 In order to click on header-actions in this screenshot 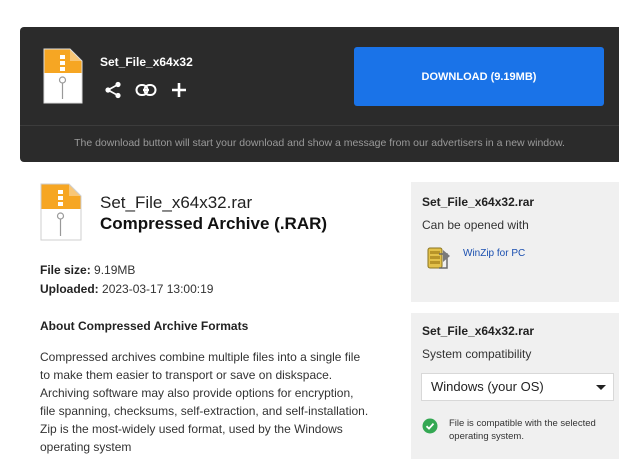, I will do `click(146, 90)`.